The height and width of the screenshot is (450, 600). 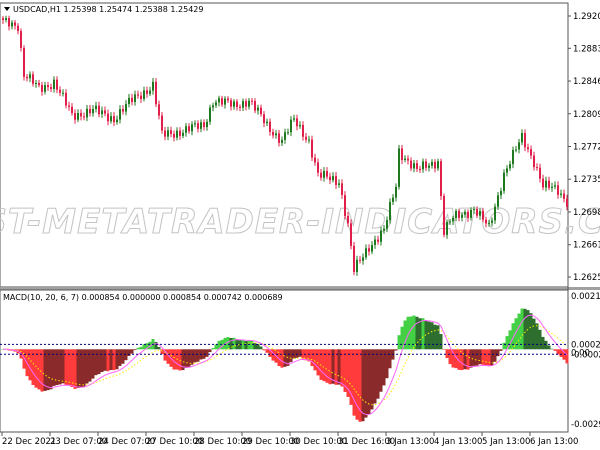 What do you see at coordinates (586, 246) in the screenshot?
I see `price-label: 1.26615` at bounding box center [586, 246].